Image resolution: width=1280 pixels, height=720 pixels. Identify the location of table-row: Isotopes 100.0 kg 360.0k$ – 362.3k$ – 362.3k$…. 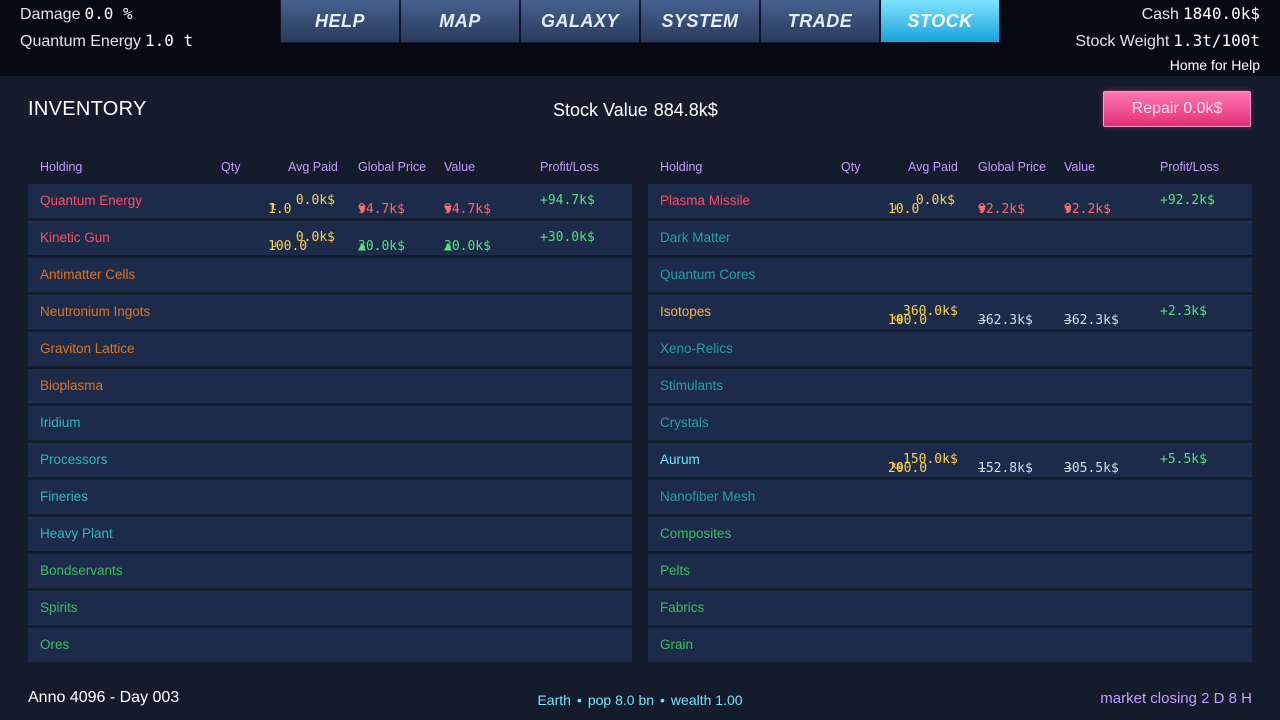
(950, 312).